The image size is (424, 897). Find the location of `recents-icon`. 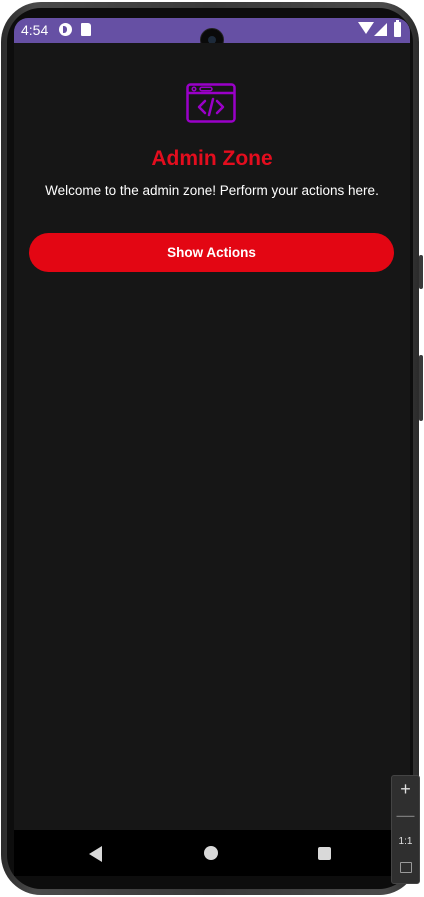

recents-icon is located at coordinates (324, 853).